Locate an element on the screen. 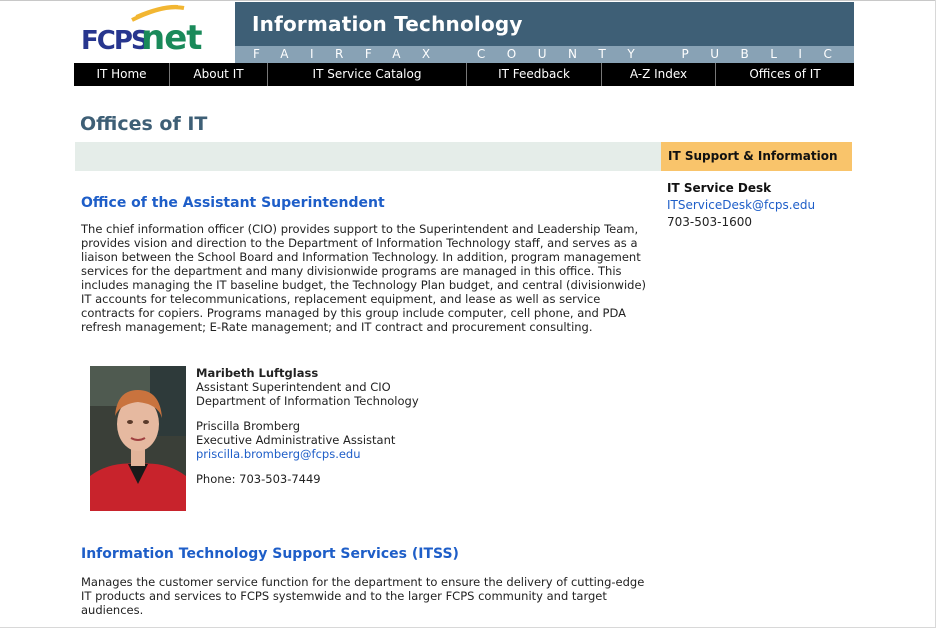 This screenshot has height=628, width=936. nav-az-index: A-Z Index is located at coordinates (659, 74).